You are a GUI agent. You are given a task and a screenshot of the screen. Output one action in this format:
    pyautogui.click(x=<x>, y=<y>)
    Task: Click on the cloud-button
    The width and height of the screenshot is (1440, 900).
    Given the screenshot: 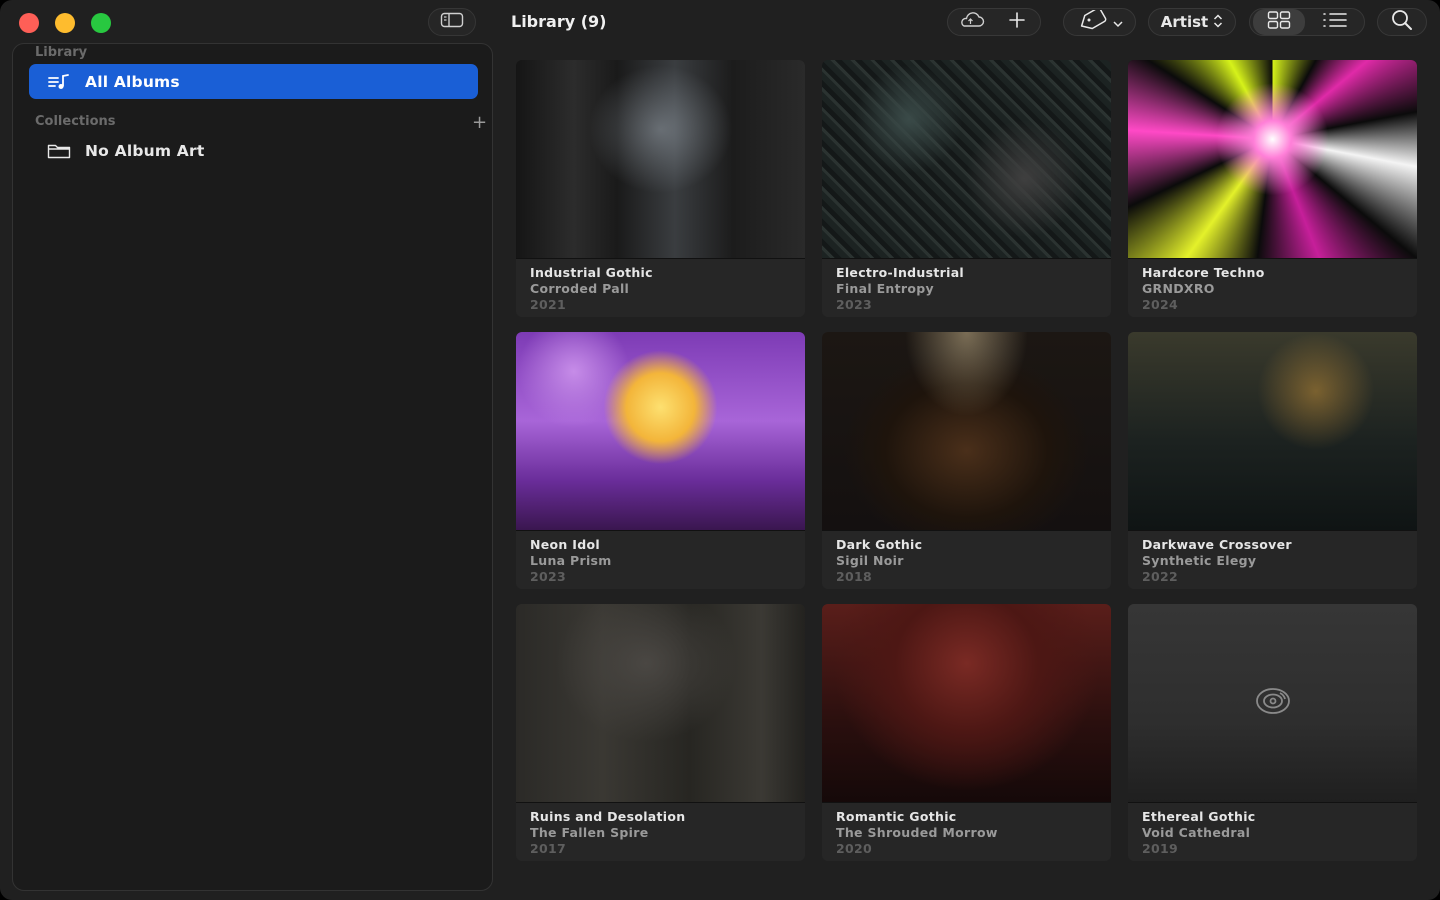 What is the action you would take?
    pyautogui.click(x=971, y=22)
    